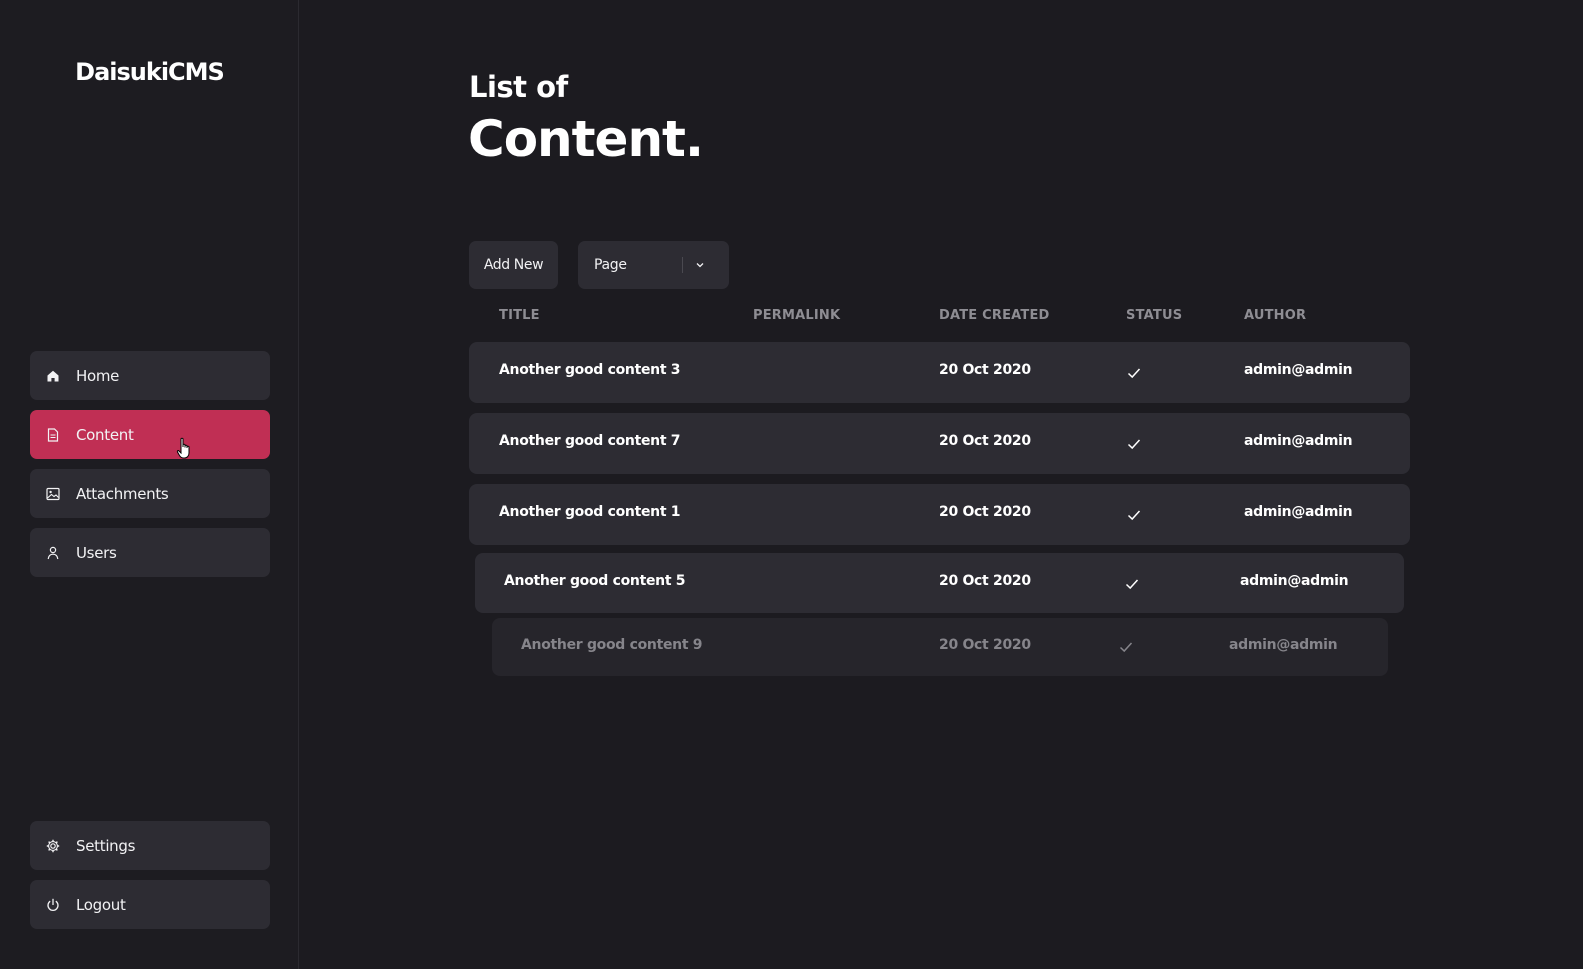 The height and width of the screenshot is (969, 1583). Describe the element at coordinates (96, 552) in the screenshot. I see `sidebar-item-label: Users` at that location.